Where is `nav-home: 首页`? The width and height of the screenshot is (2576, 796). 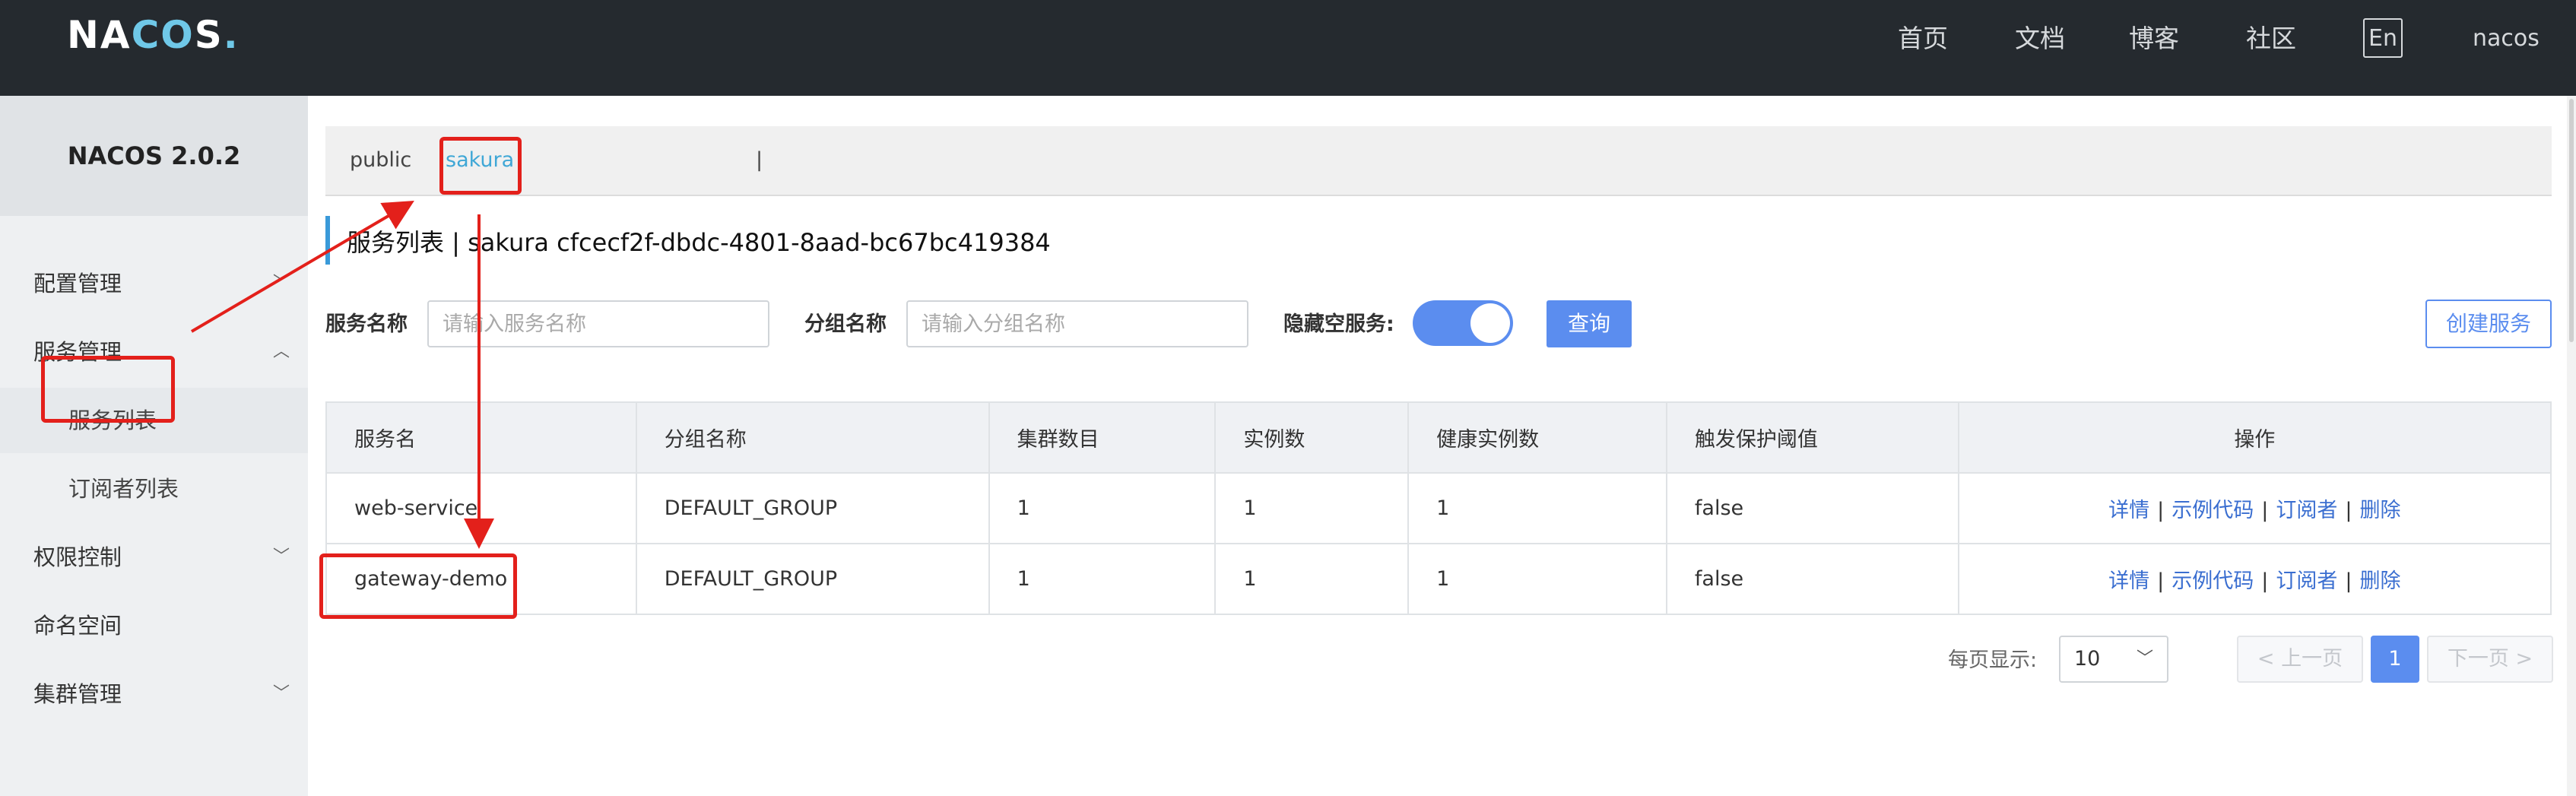 nav-home: 首页 is located at coordinates (1923, 38).